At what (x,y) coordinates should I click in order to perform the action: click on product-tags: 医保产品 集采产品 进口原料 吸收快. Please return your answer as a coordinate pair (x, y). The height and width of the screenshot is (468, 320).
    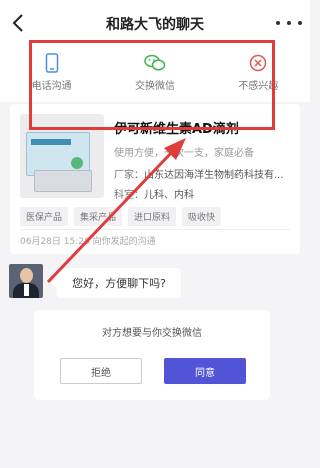
    Looking at the image, I should click on (121, 216).